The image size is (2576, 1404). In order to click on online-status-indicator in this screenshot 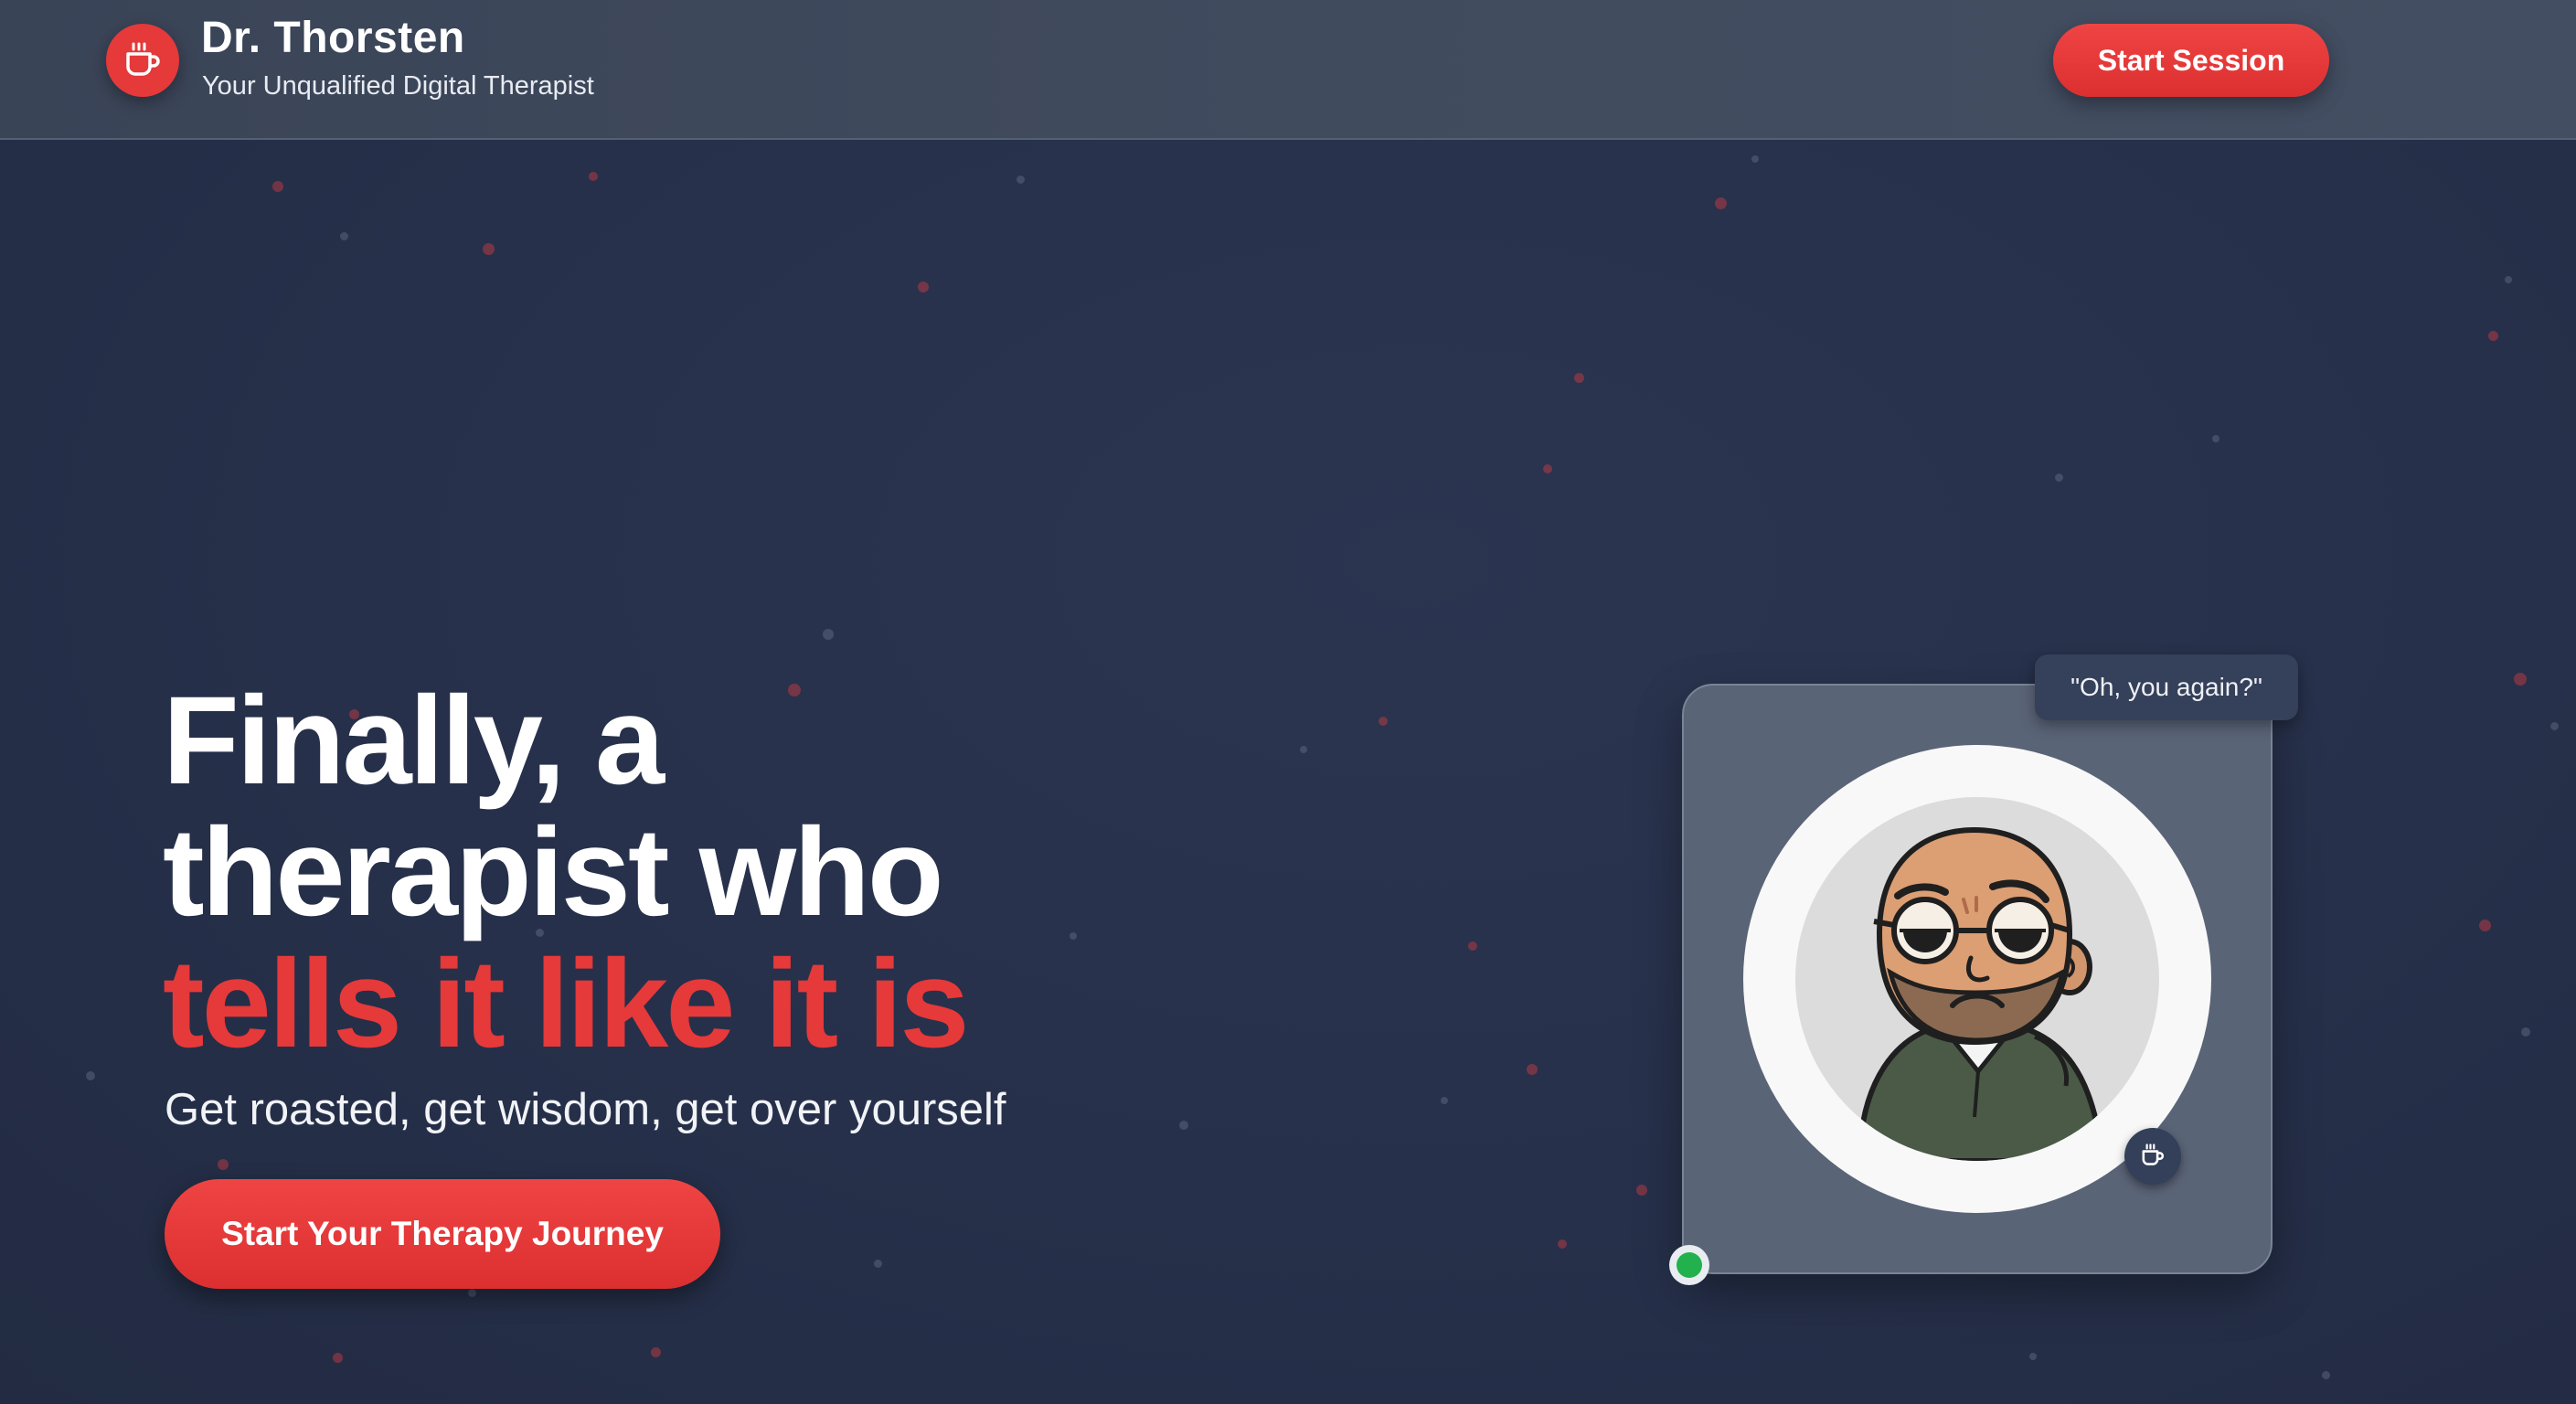, I will do `click(1689, 1265)`.